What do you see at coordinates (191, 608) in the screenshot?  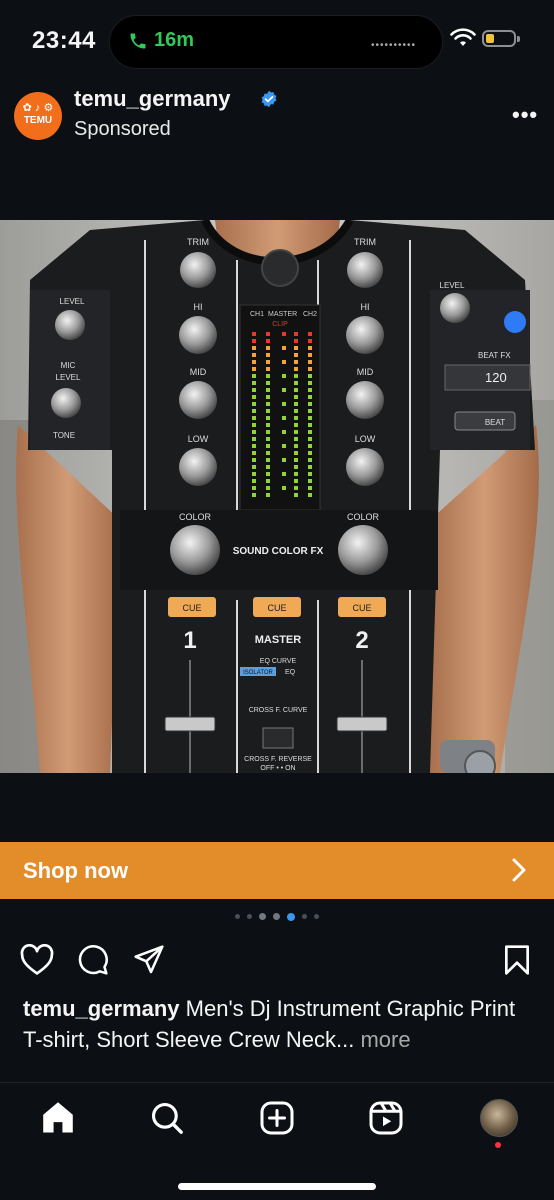 I see `svg-text: CUE` at bounding box center [191, 608].